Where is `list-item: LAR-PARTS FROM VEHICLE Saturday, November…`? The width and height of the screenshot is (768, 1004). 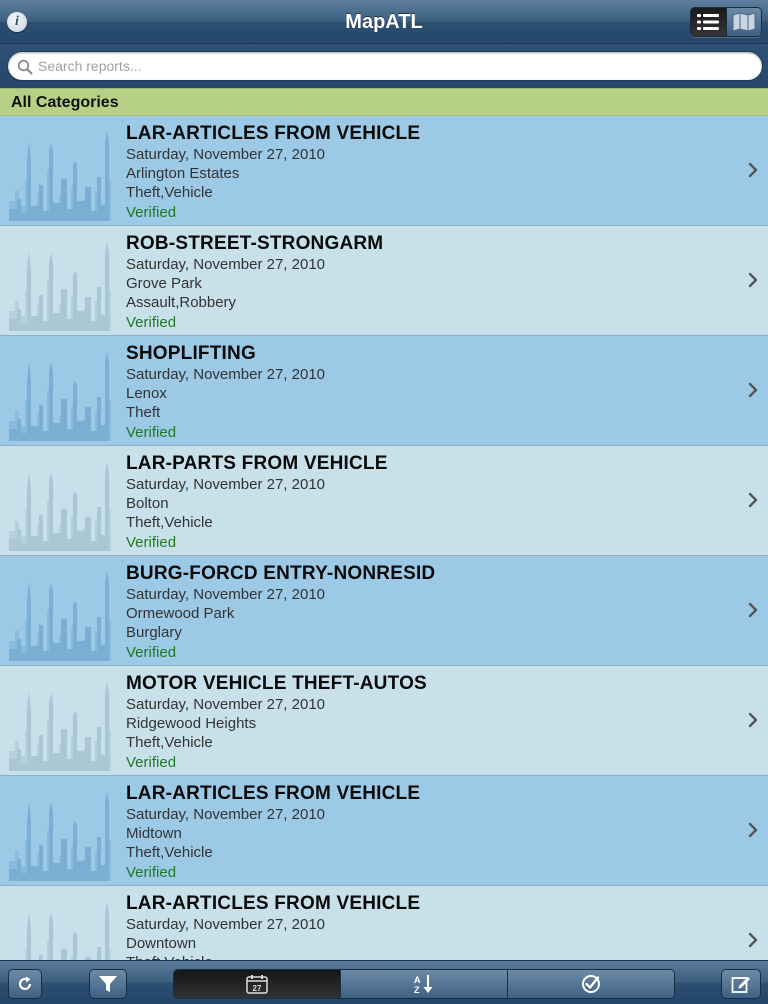
list-item: LAR-PARTS FROM VEHICLE Saturday, November… is located at coordinates (384, 501).